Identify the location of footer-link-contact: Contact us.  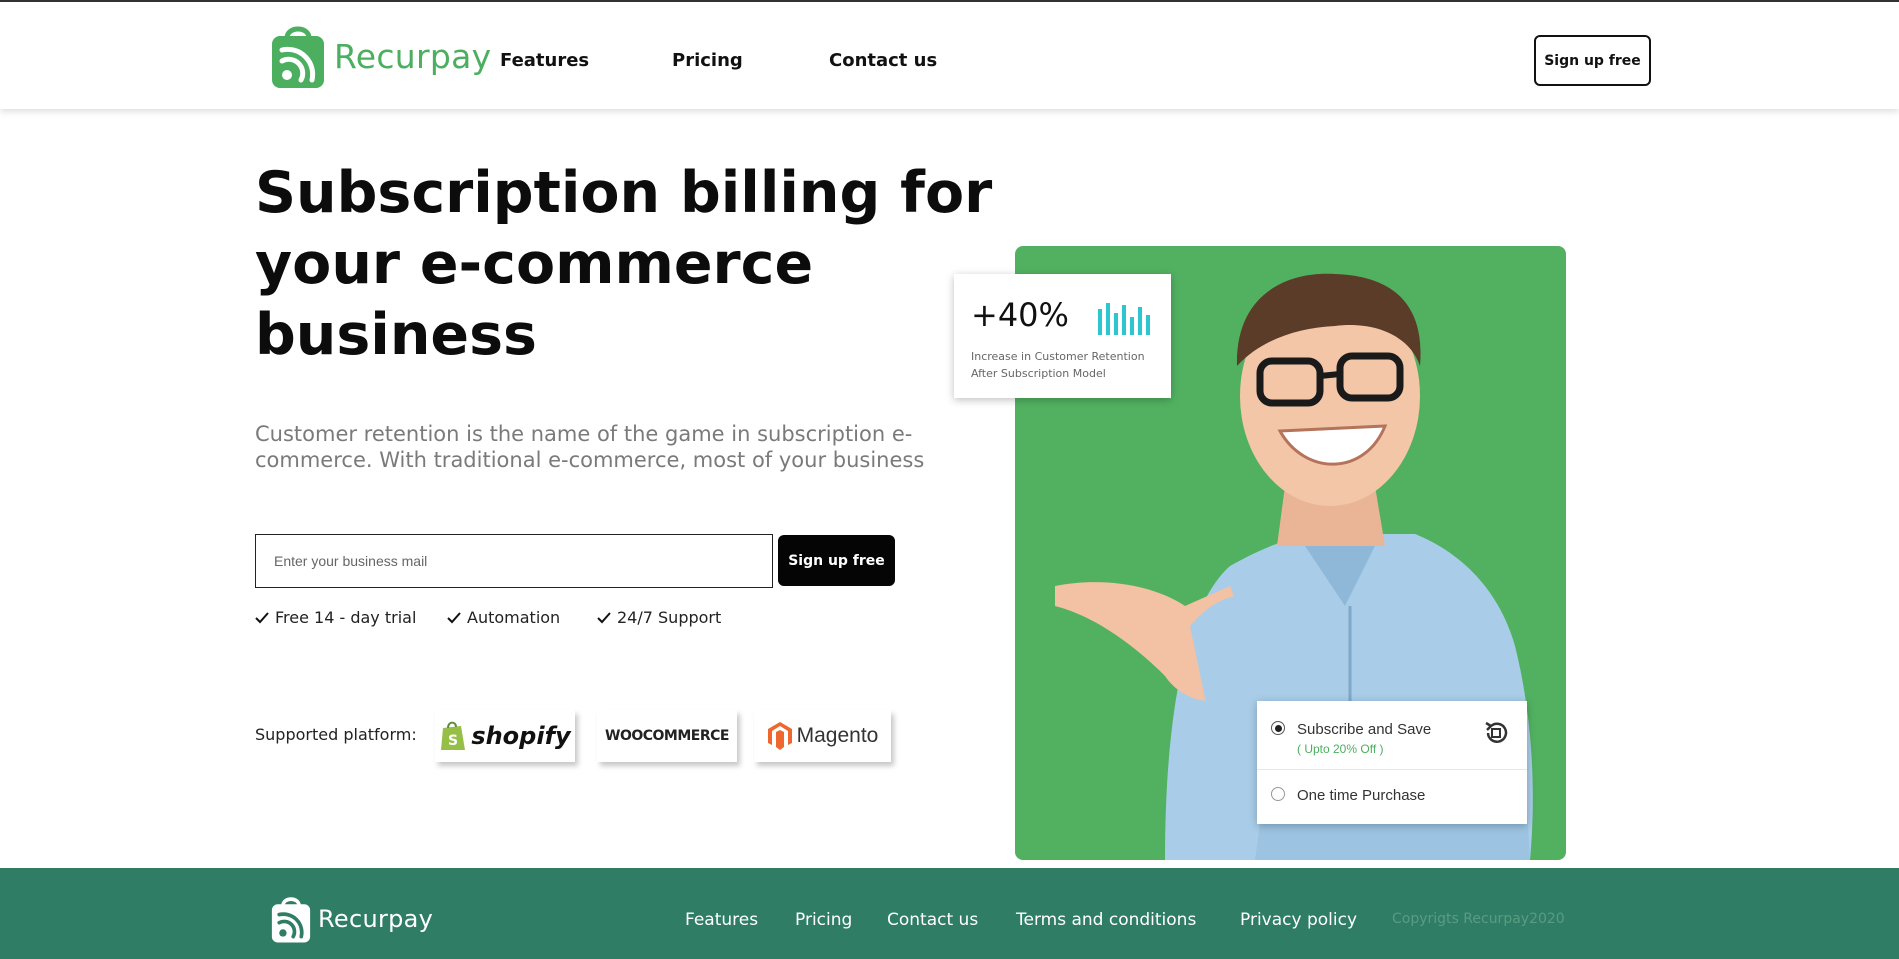
(932, 920).